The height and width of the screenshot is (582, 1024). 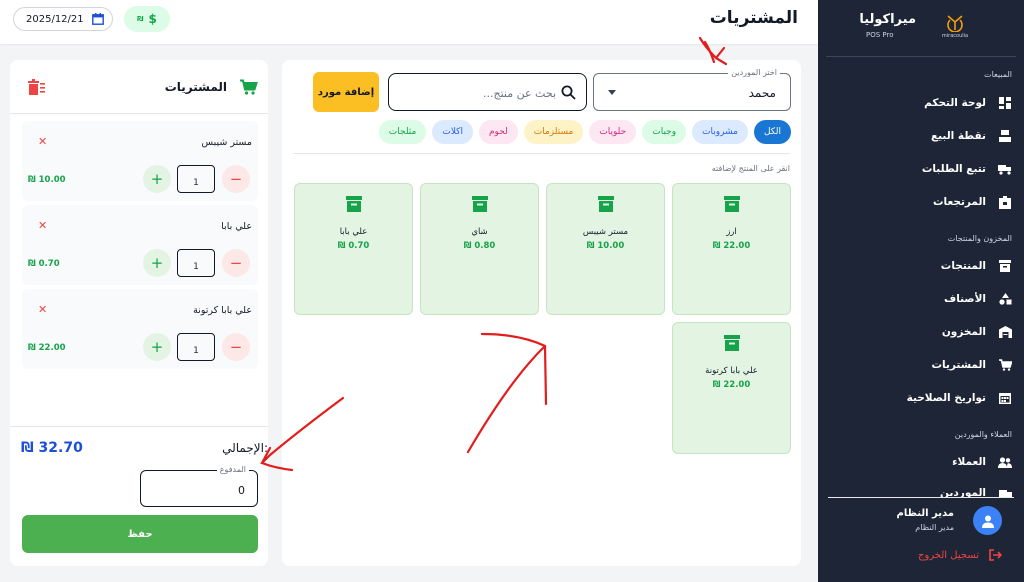 What do you see at coordinates (353, 232) in the screenshot?
I see `product-name: علي بابا` at bounding box center [353, 232].